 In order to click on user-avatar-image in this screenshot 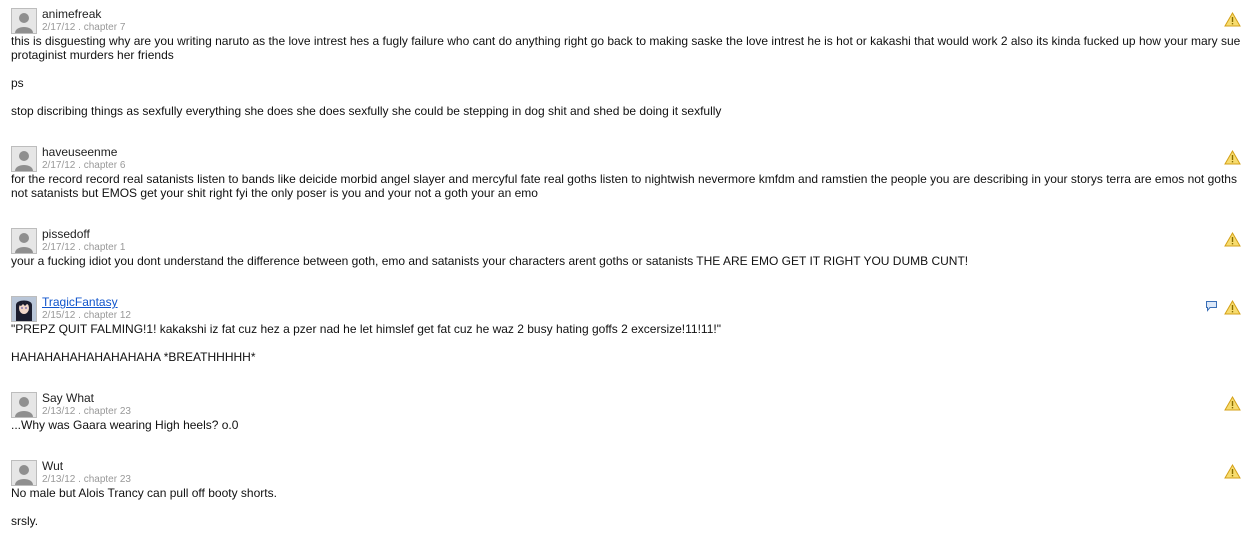, I will do `click(24, 309)`.